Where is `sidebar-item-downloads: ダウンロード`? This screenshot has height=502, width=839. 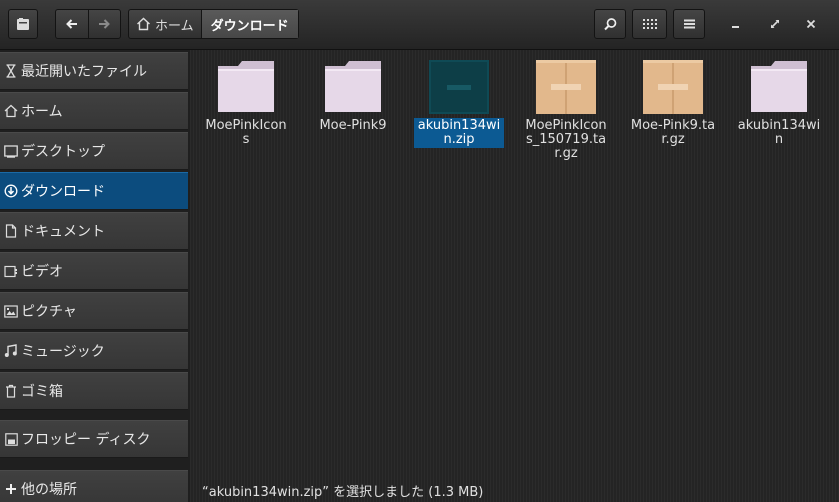
sidebar-item-downloads: ダウンロード is located at coordinates (94, 191).